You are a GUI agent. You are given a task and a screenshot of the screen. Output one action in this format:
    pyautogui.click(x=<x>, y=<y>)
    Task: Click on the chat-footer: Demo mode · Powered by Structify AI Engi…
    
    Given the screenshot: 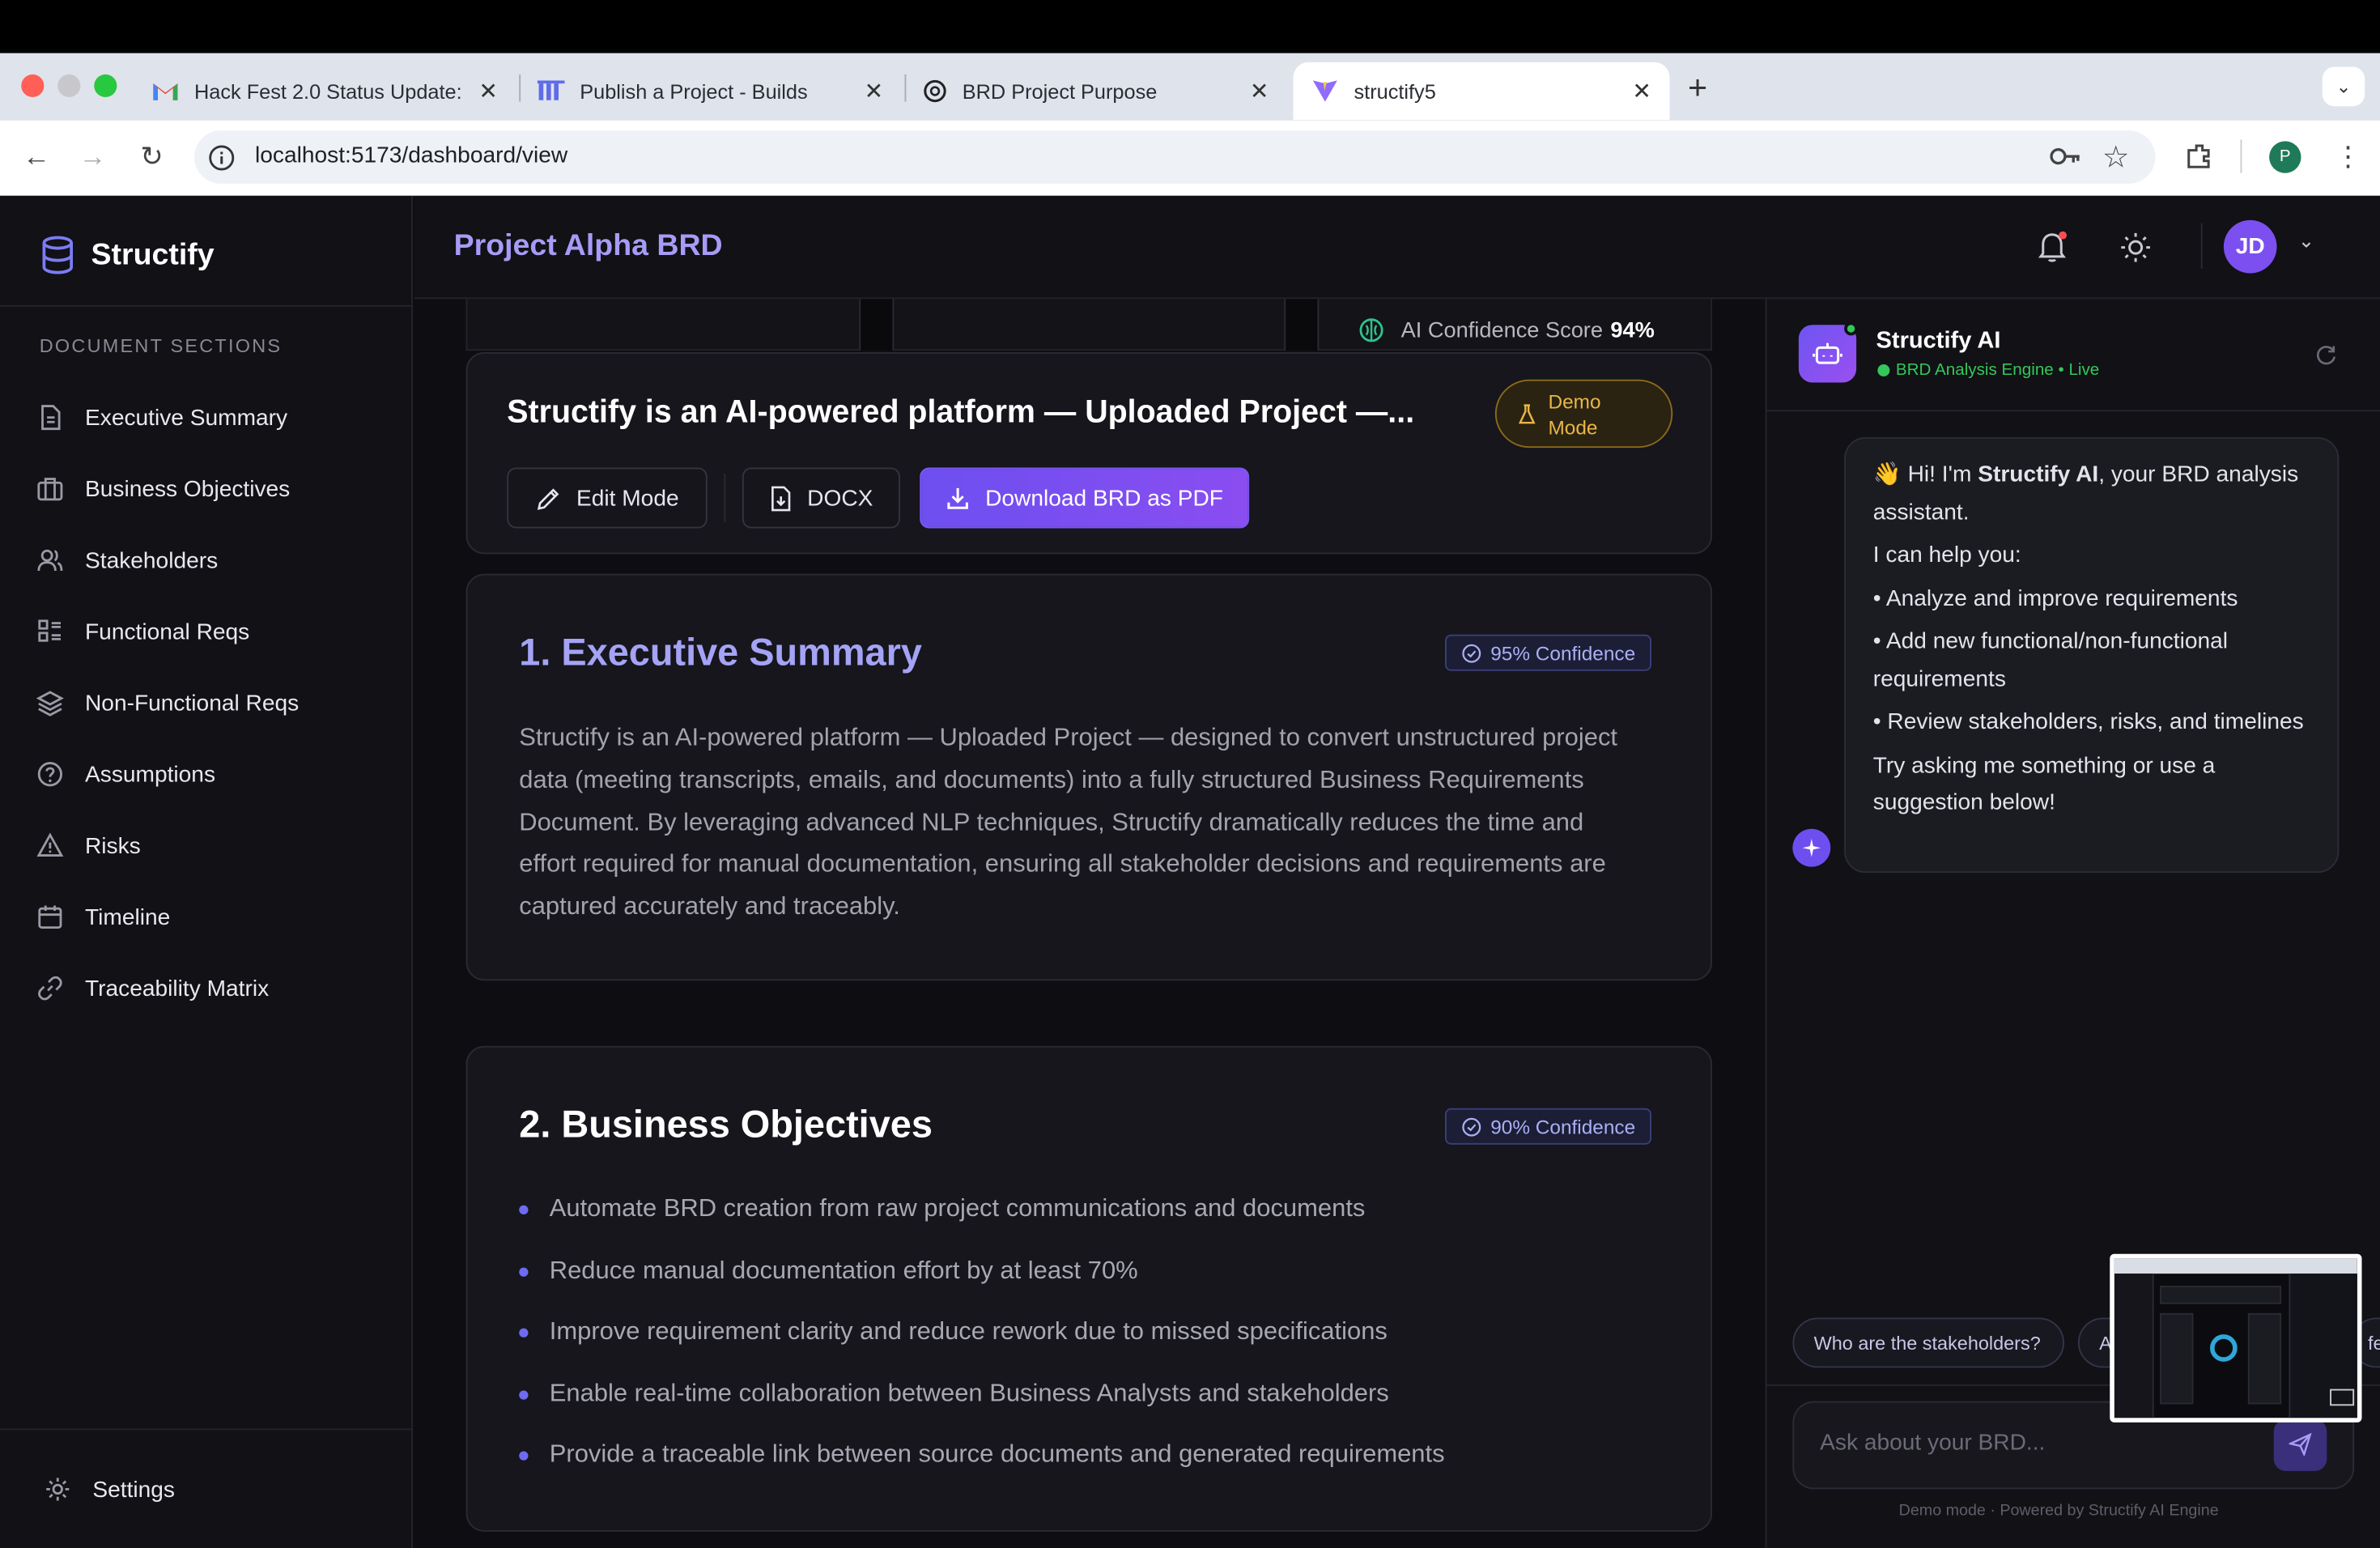 What is the action you would take?
    pyautogui.click(x=2058, y=1511)
    